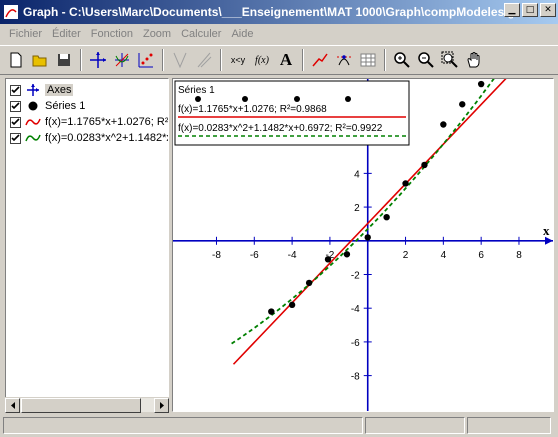 The image size is (558, 437). I want to click on scroll-right-button, so click(161, 405).